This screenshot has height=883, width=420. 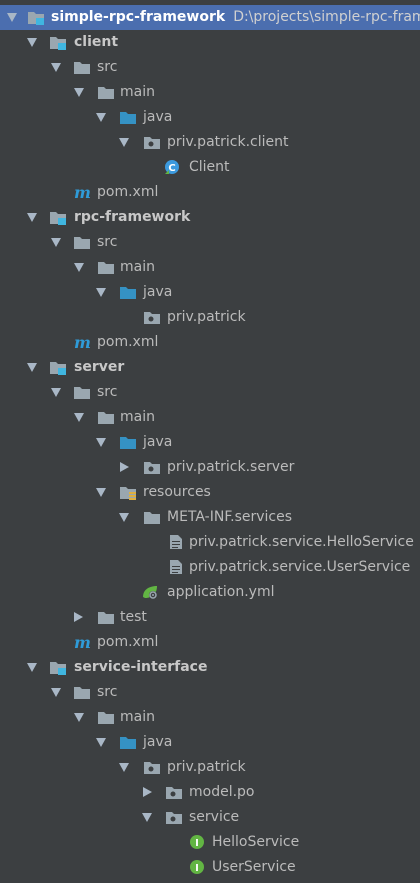 I want to click on tree-row-server-src: src, so click(x=210, y=392).